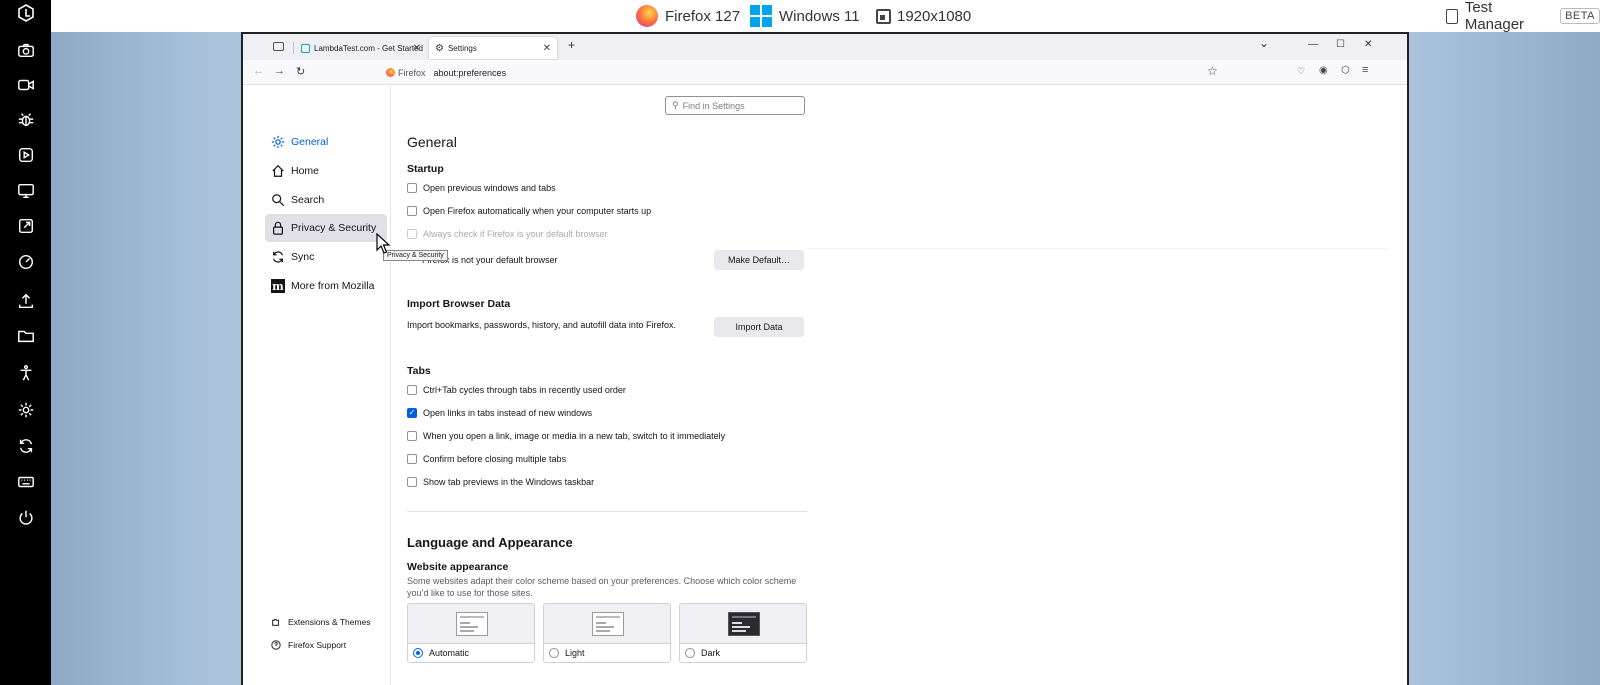  What do you see at coordinates (26, 85) in the screenshot?
I see `video-icon` at bounding box center [26, 85].